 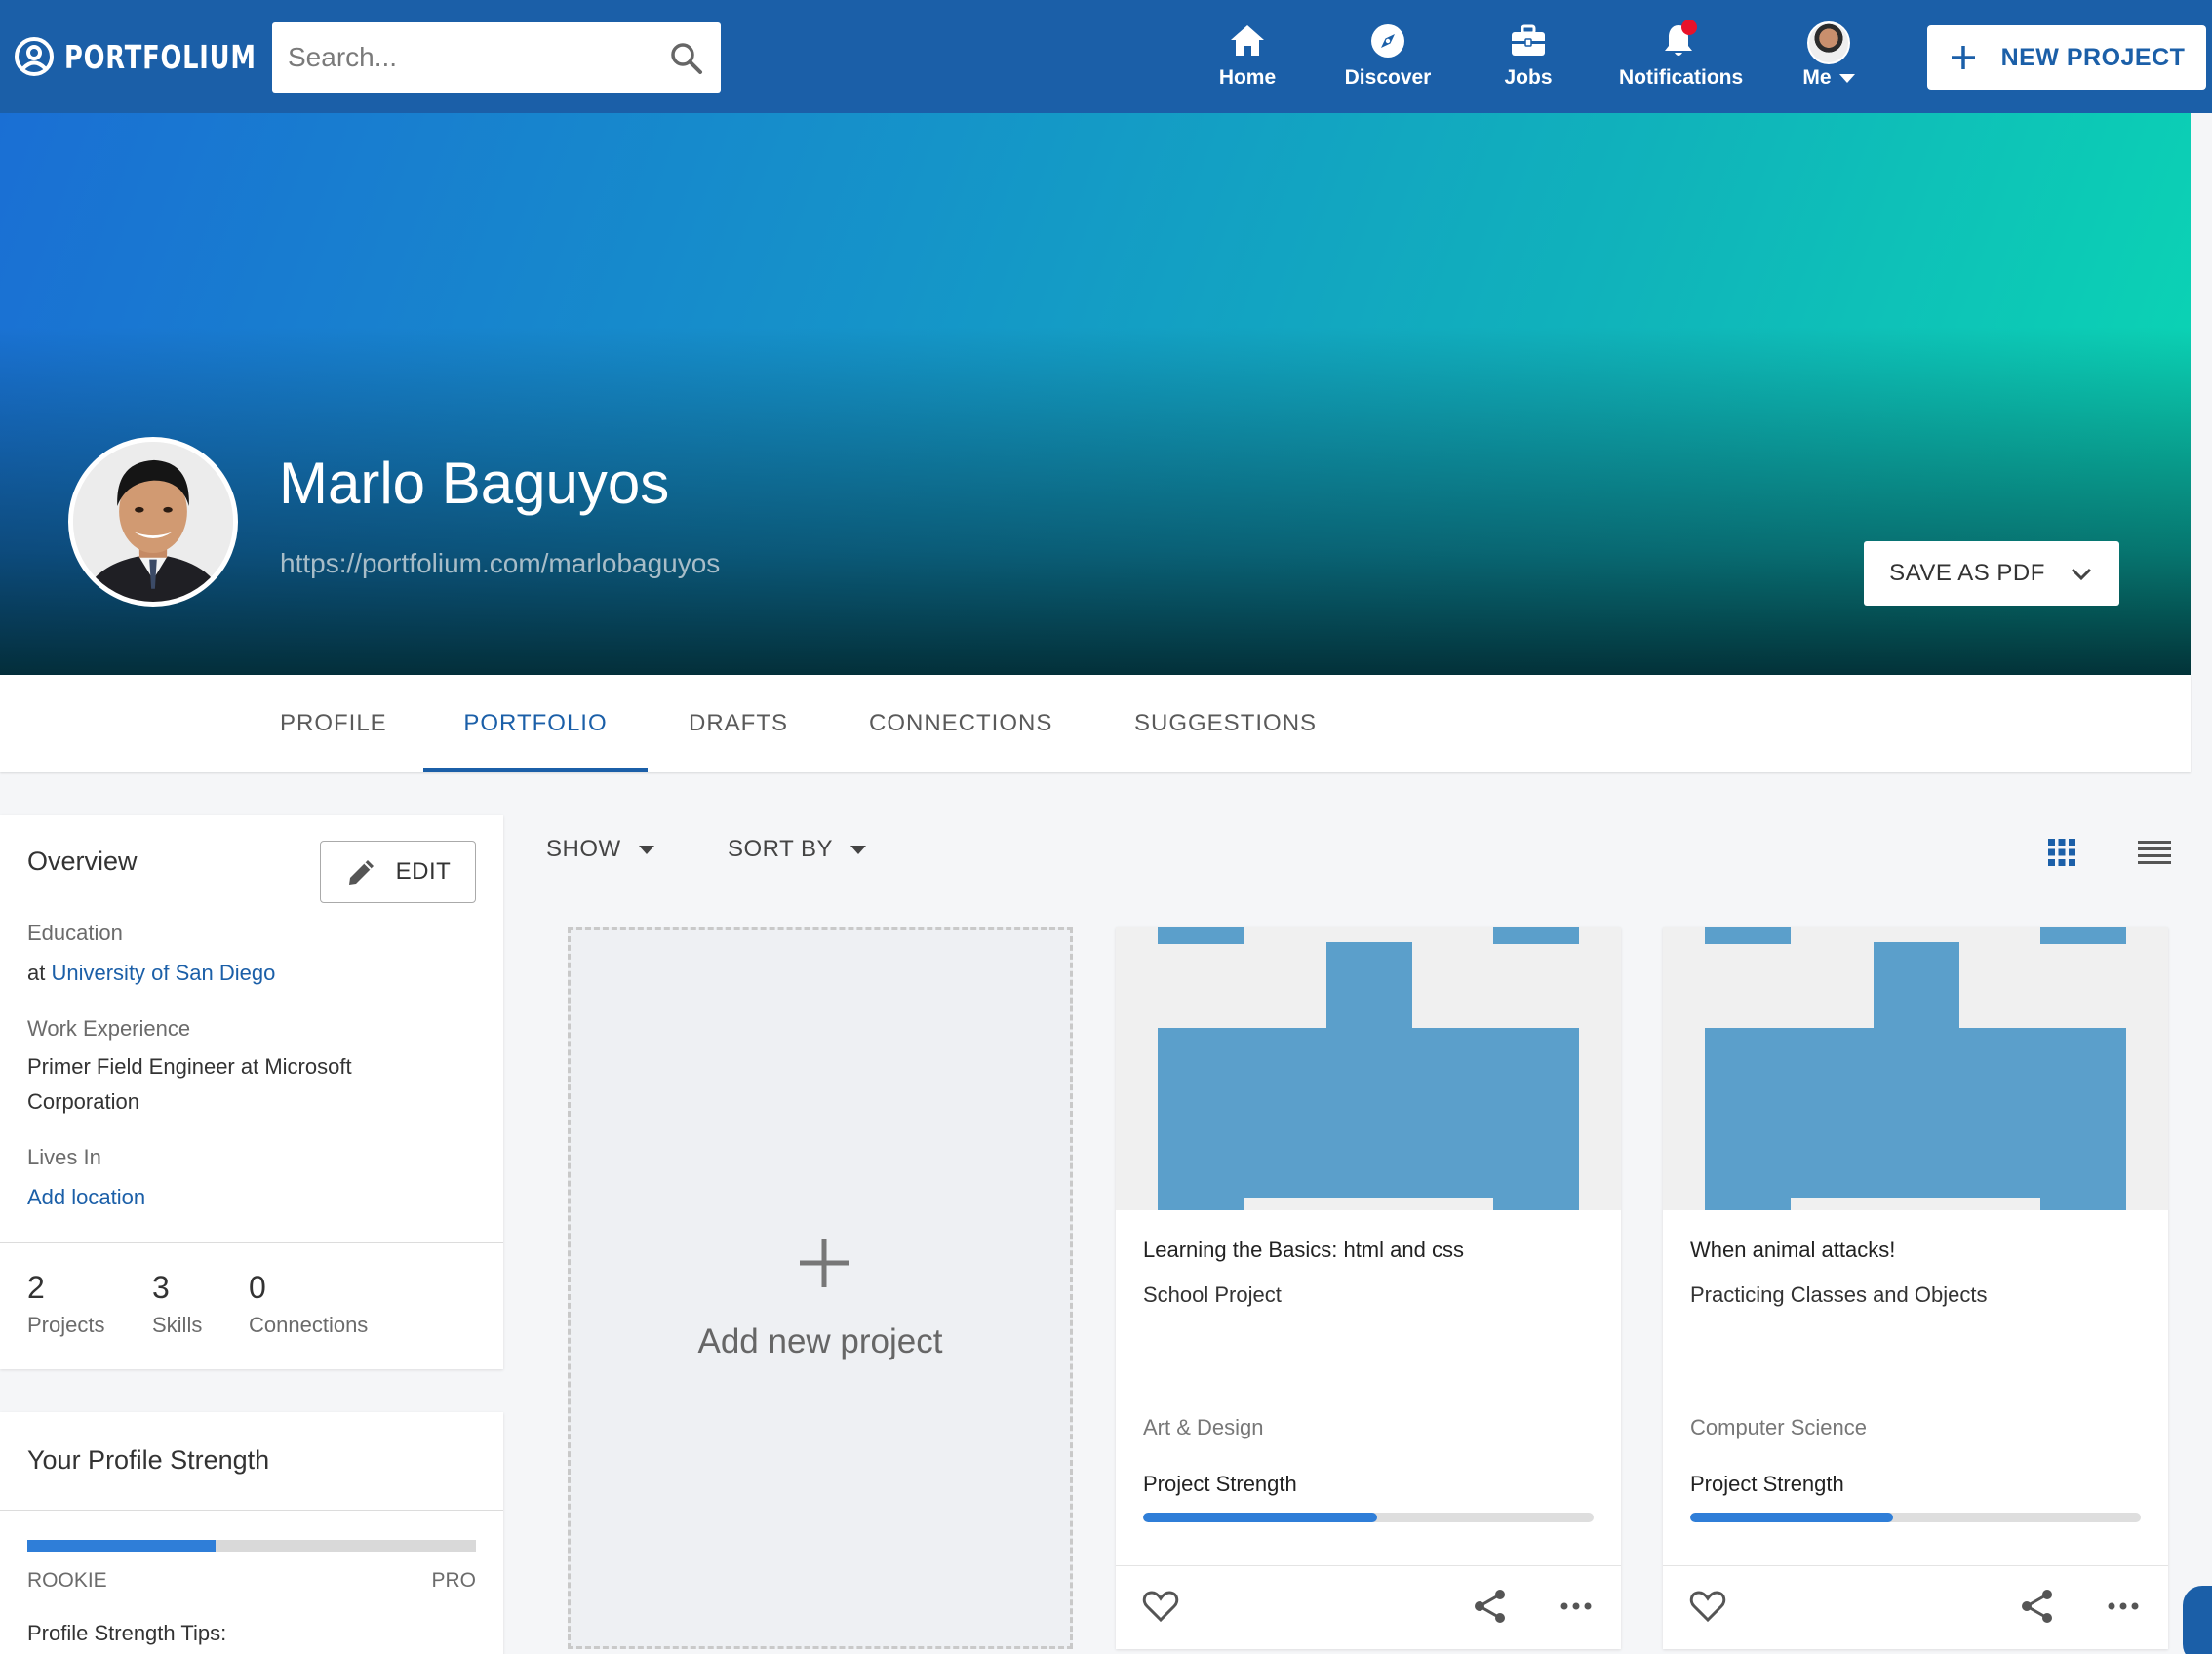 What do you see at coordinates (960, 723) in the screenshot?
I see `tab-connections: CONNECTIONS` at bounding box center [960, 723].